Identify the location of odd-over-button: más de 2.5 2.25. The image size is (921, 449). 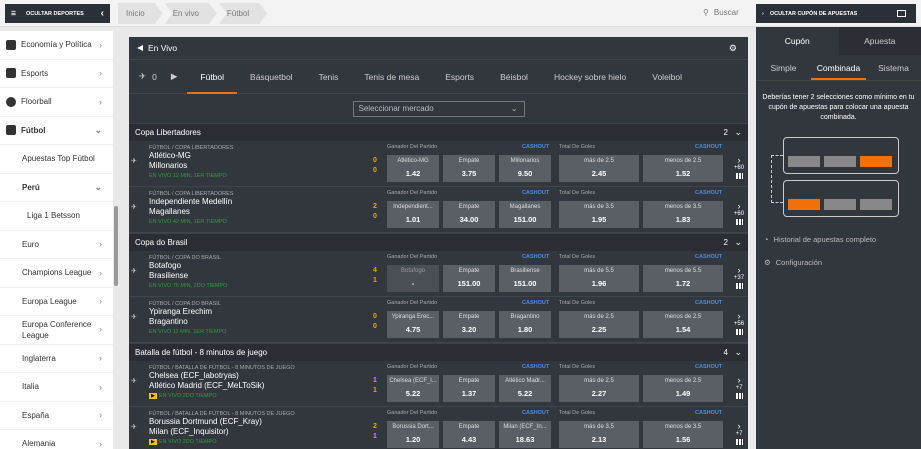
(599, 324).